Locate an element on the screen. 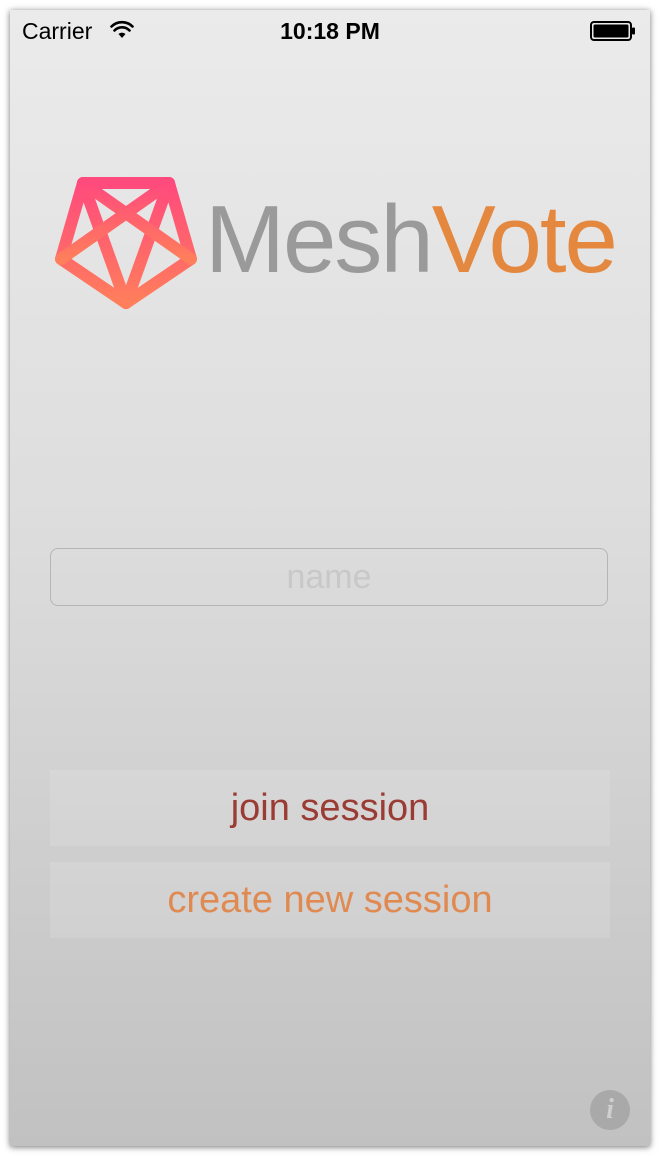 This screenshot has width=660, height=1156. name-input is located at coordinates (329, 577).